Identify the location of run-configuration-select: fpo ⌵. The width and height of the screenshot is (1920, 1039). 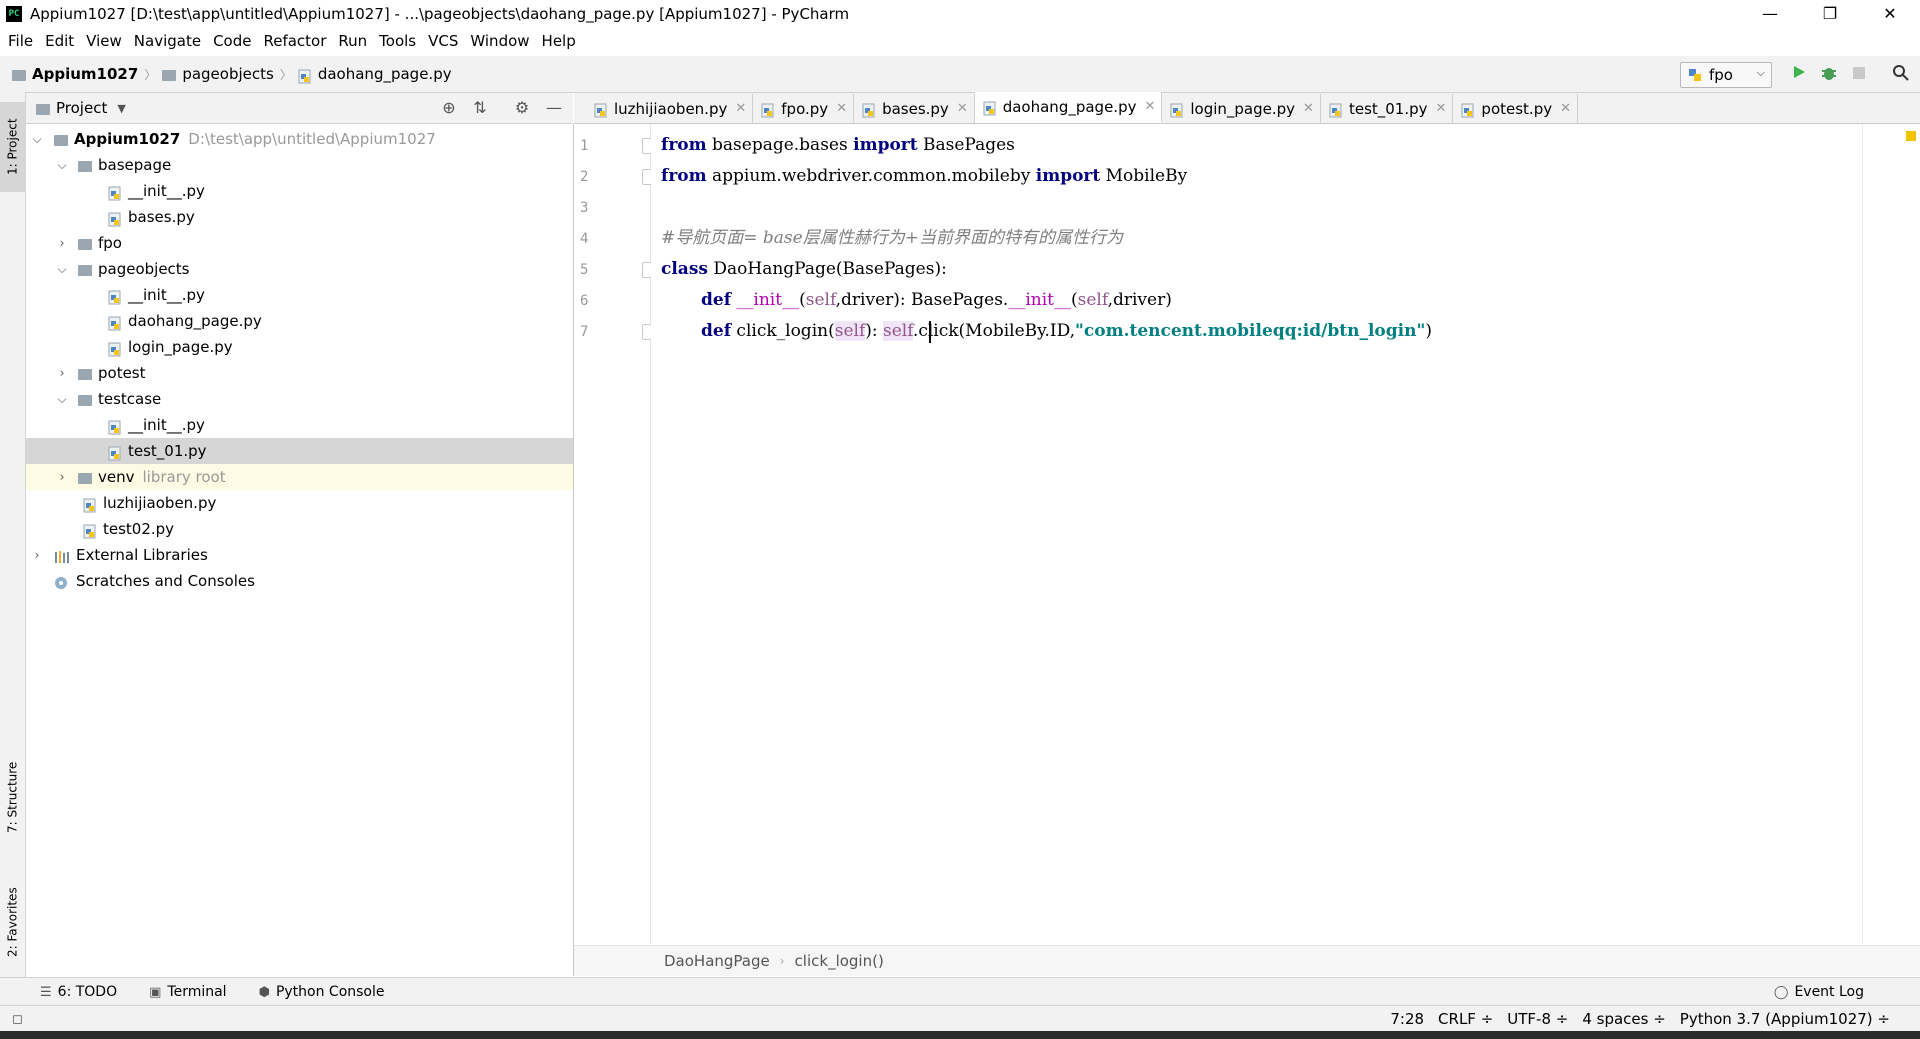
(1726, 75).